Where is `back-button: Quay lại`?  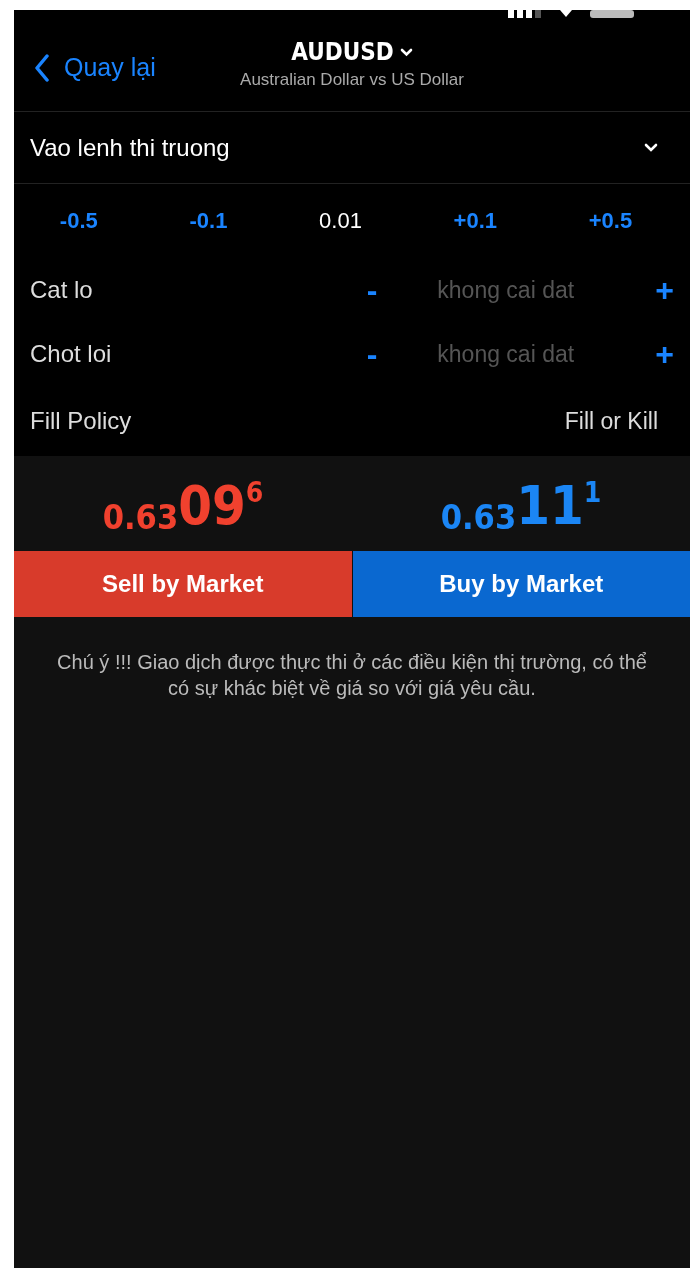
back-button: Quay lại is located at coordinates (85, 67).